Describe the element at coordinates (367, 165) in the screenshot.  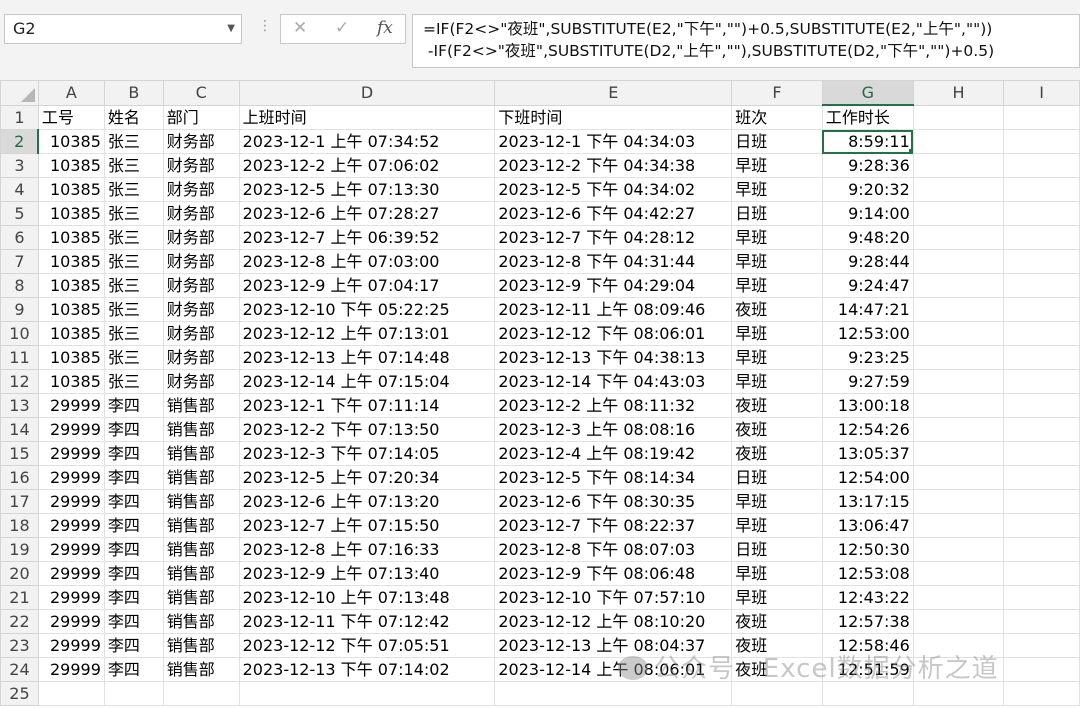
I see `cell: 2023-12-2 上午 07:06:02` at that location.